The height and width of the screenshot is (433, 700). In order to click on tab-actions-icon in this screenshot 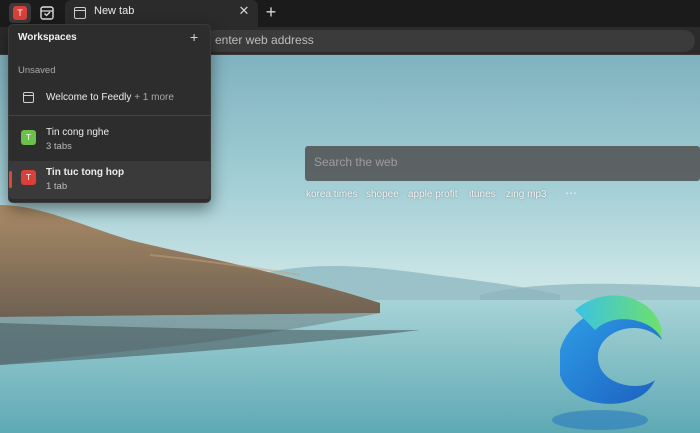, I will do `click(47, 13)`.